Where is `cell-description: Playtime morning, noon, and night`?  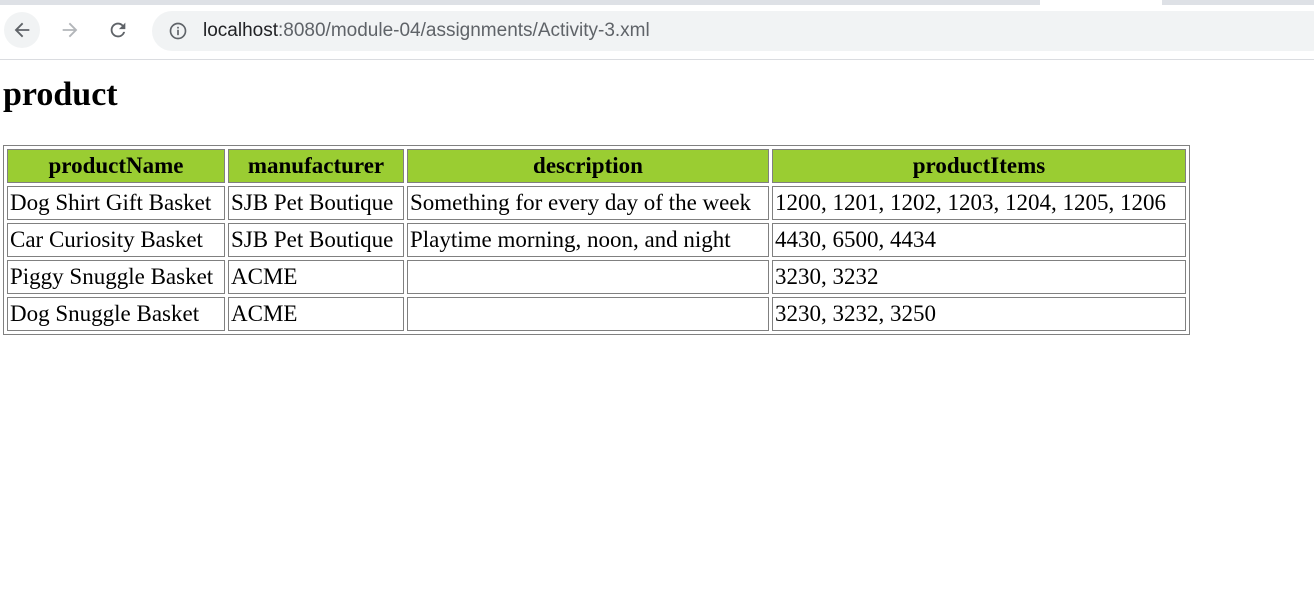 cell-description: Playtime morning, noon, and night is located at coordinates (588, 240).